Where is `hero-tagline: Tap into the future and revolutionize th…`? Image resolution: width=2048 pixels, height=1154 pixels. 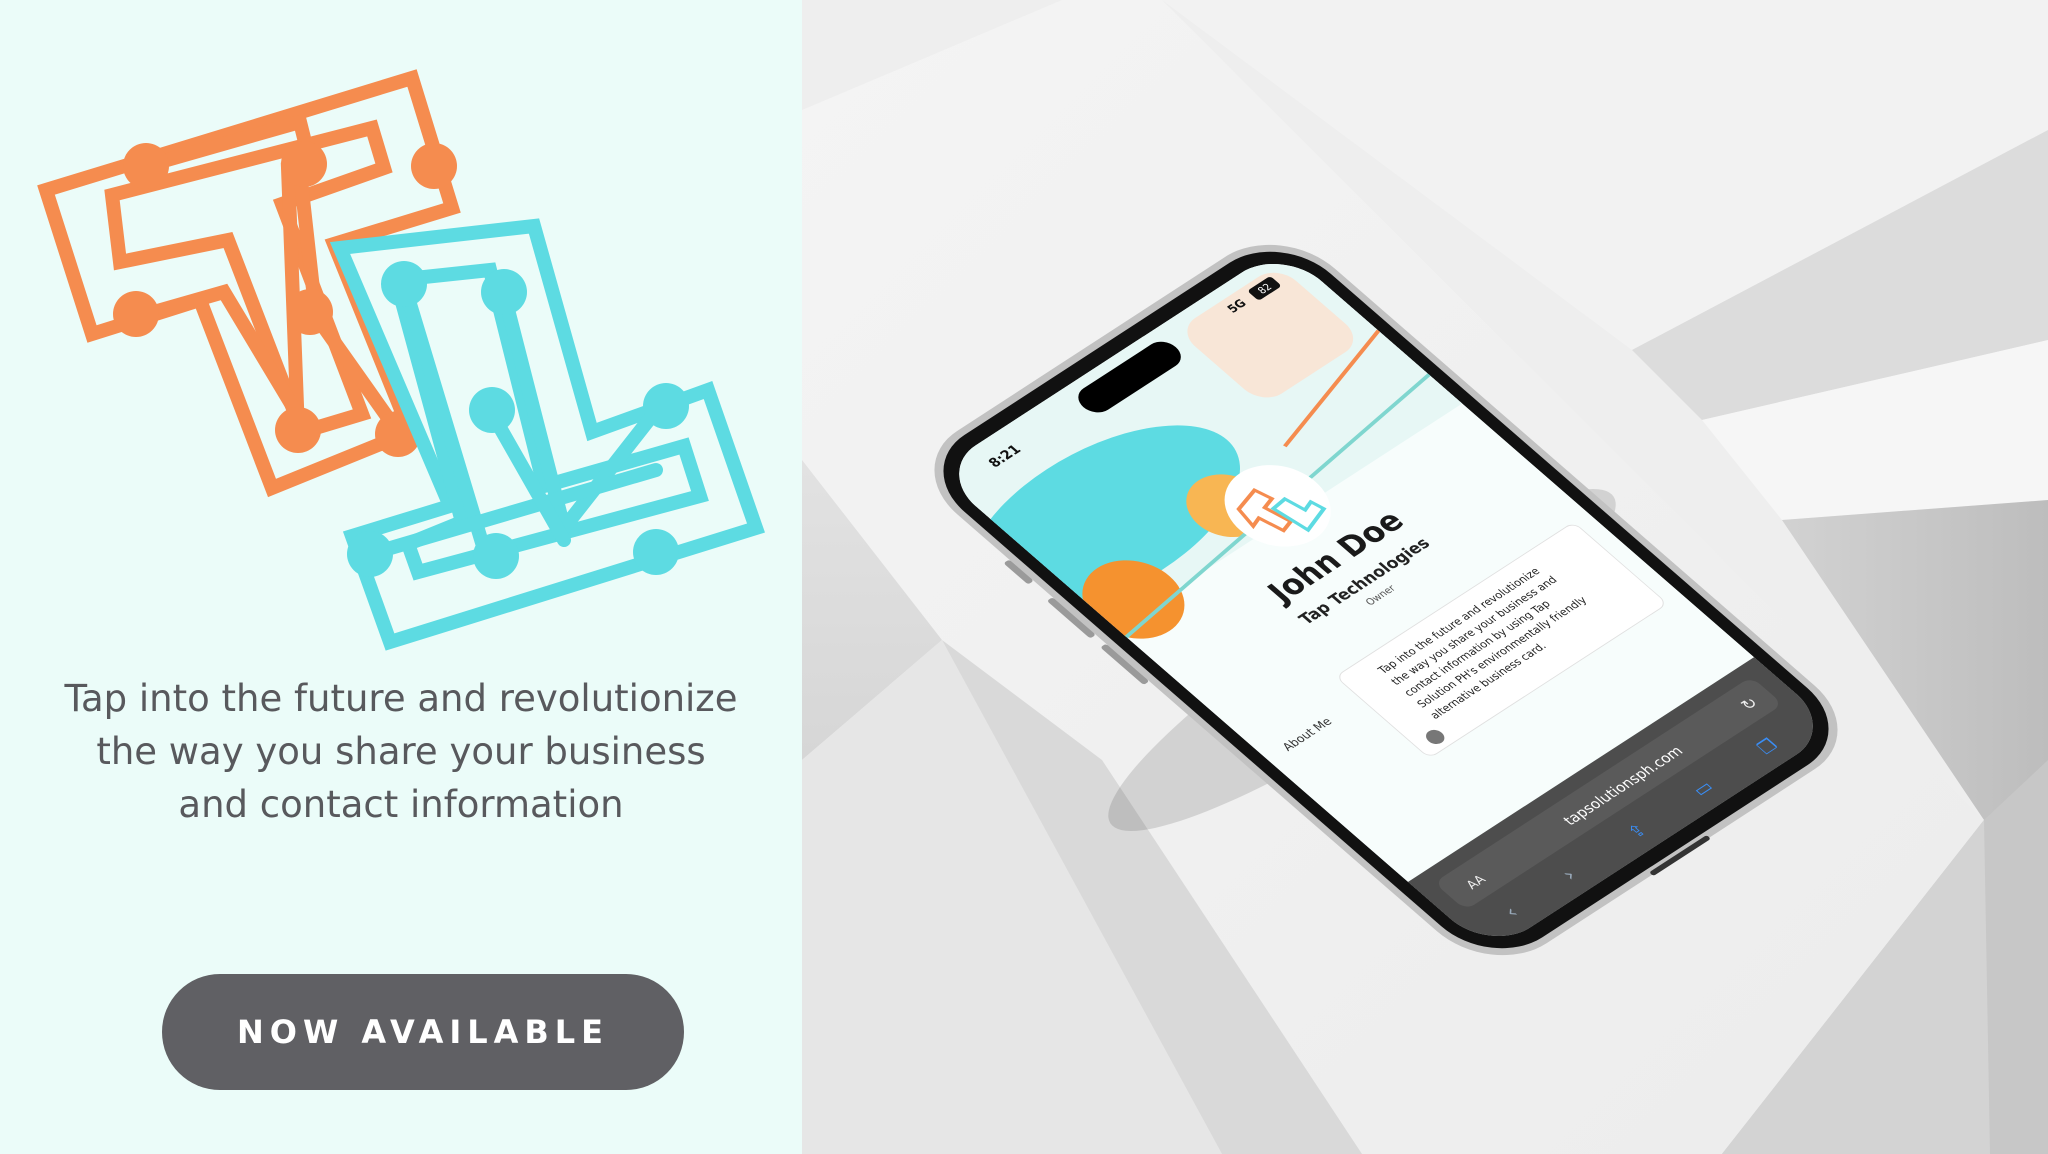 hero-tagline: Tap into the future and revolutionize th… is located at coordinates (401, 751).